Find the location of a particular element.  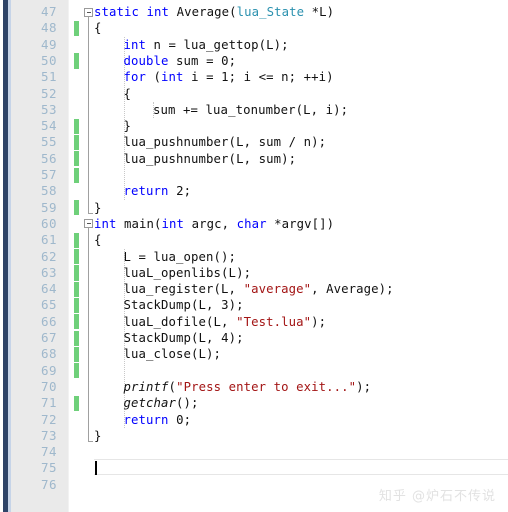

line-number: 54 is located at coordinates (48, 126).